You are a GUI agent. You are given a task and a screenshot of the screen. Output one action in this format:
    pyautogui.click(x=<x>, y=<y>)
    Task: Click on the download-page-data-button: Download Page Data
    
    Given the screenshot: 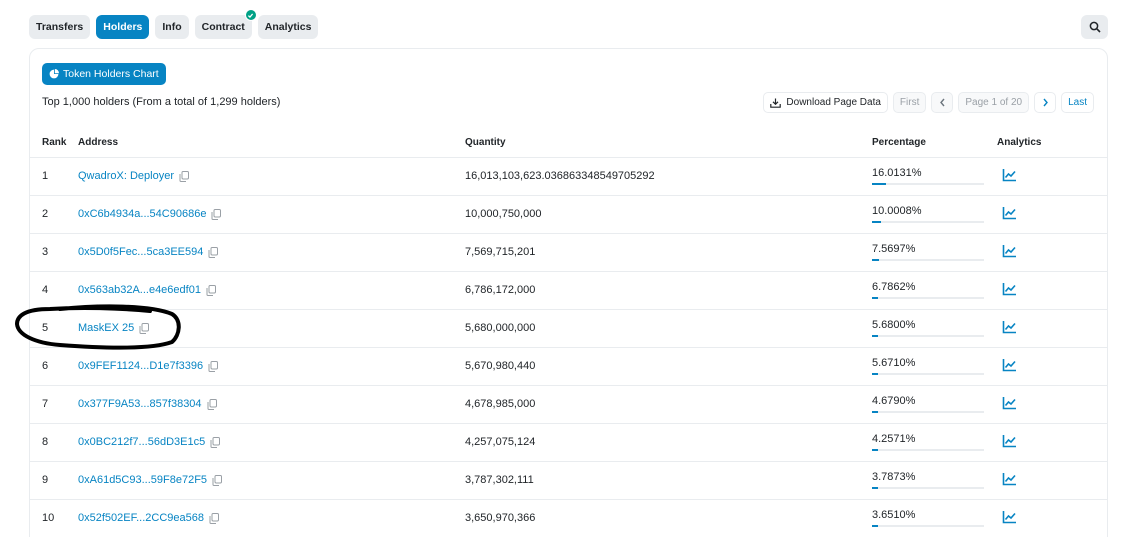 What is the action you would take?
    pyautogui.click(x=825, y=102)
    